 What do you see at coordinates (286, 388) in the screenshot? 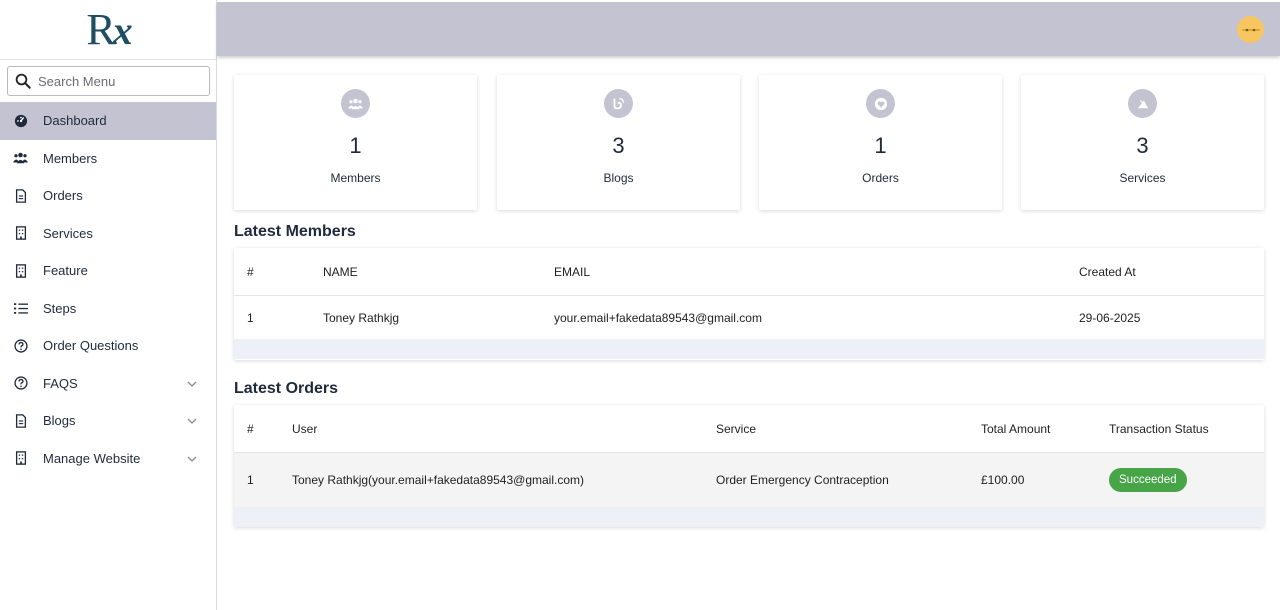
I see `latest-orders-title: Latest Orders` at bounding box center [286, 388].